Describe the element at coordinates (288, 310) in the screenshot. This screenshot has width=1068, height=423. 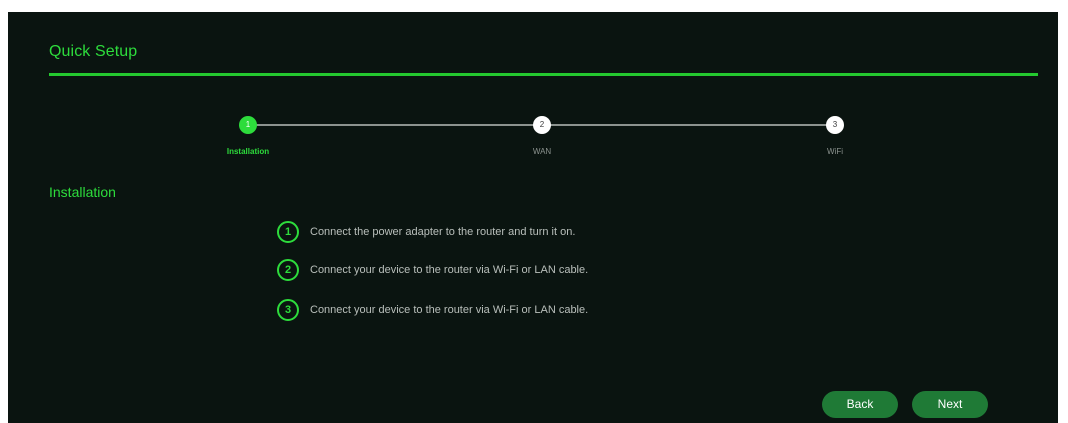
I see `step-number-badge: 3` at that location.